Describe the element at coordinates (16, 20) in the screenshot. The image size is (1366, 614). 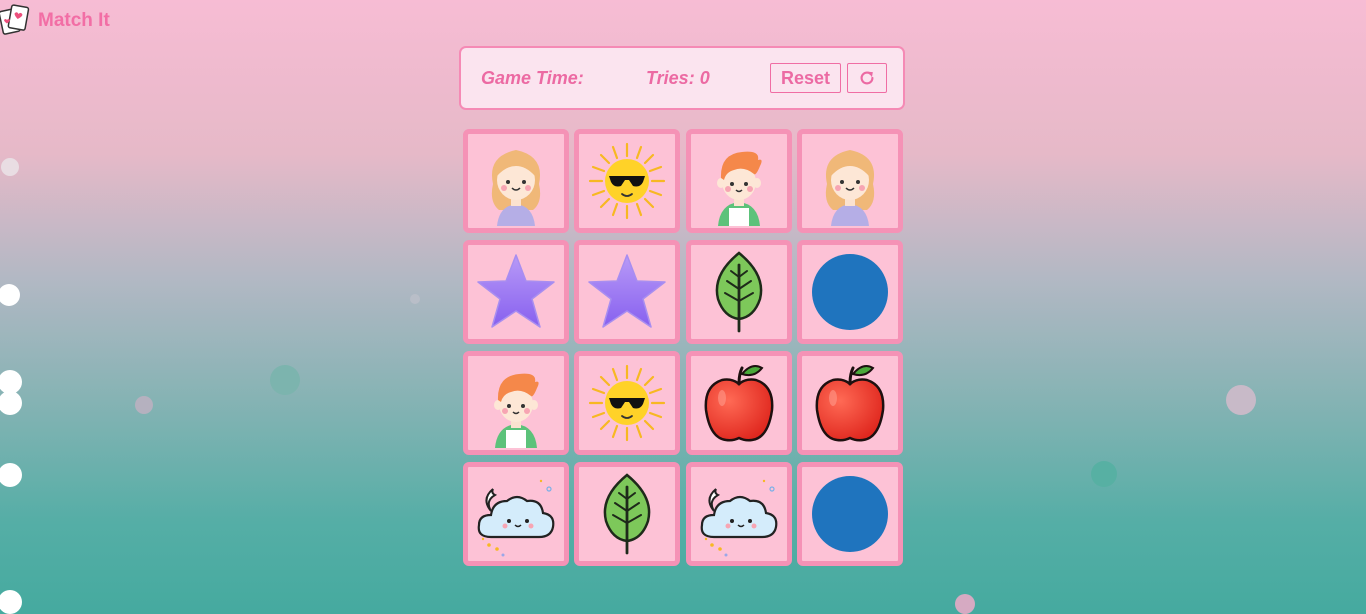
I see `playing-cards-icon` at that location.